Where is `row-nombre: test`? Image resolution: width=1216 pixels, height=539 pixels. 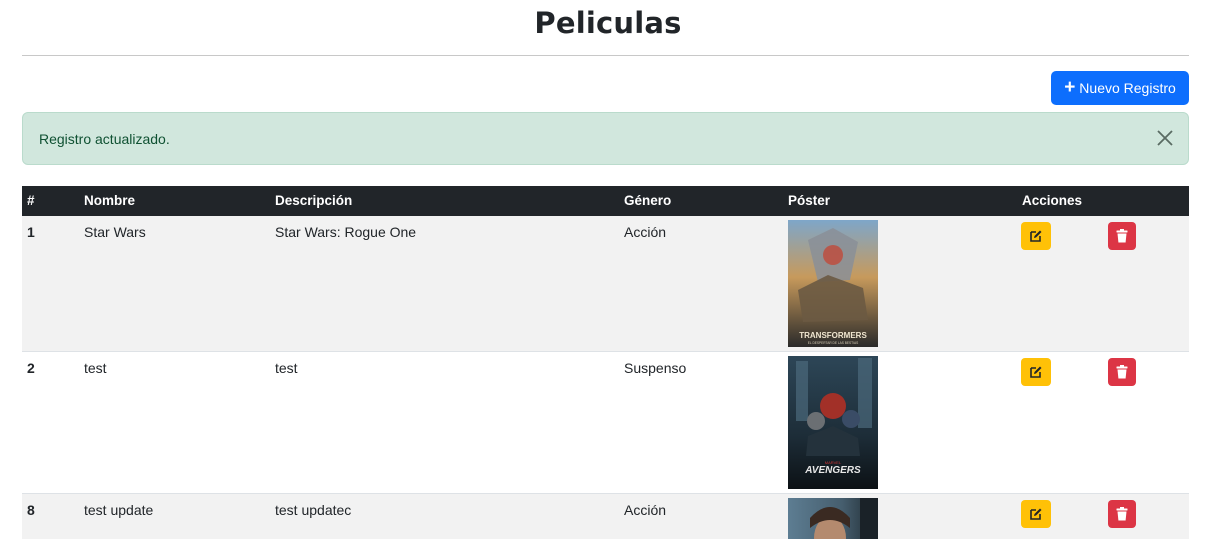
row-nombre: test is located at coordinates (95, 368).